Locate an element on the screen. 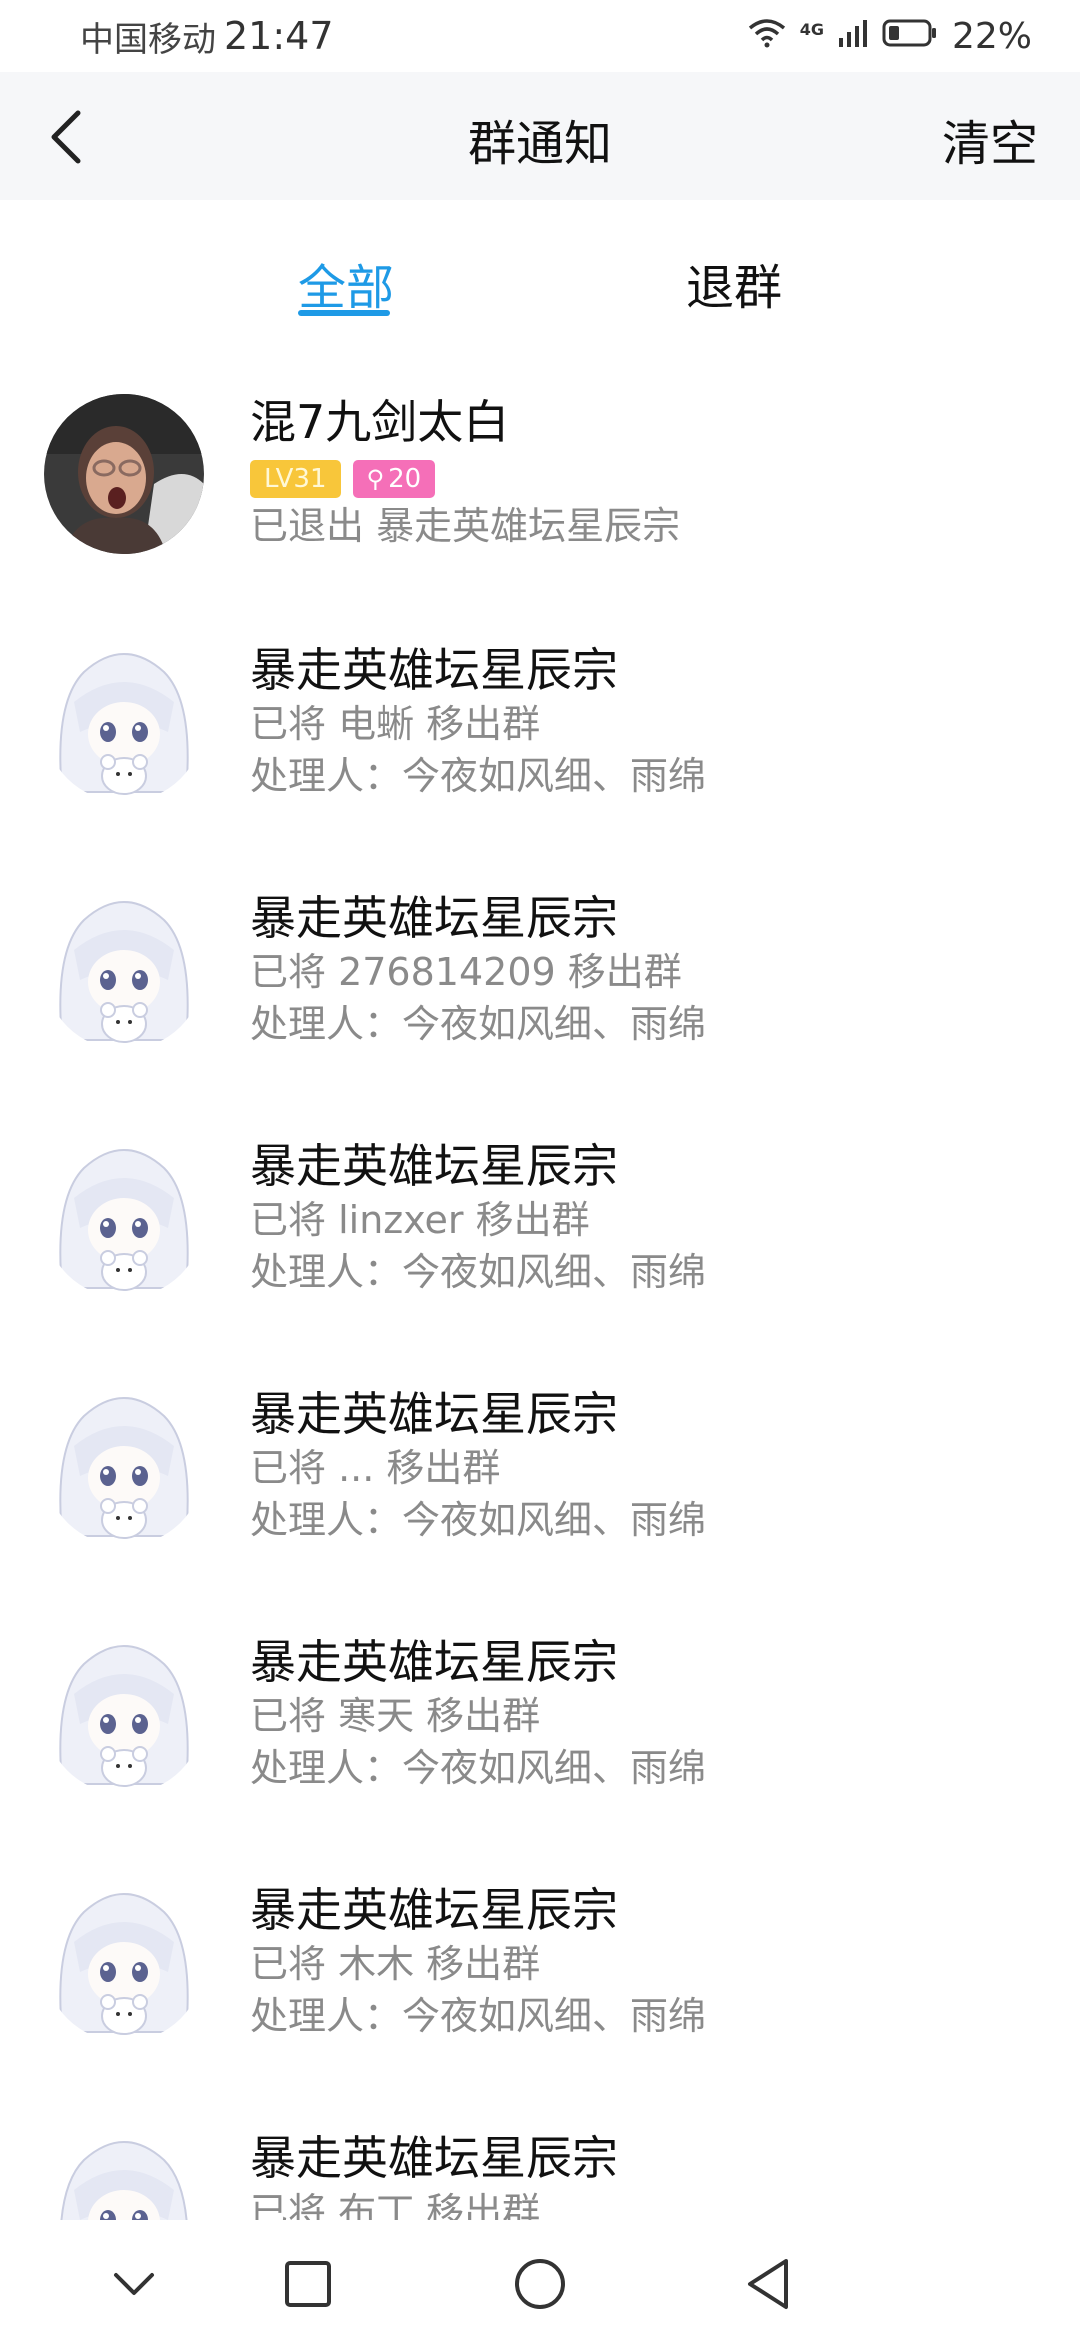  list-item: 暴走英雄坛星辰宗 已将 linzxer 移出群 处理人：今夜如风细、雨绵 is located at coordinates (540, 1198).